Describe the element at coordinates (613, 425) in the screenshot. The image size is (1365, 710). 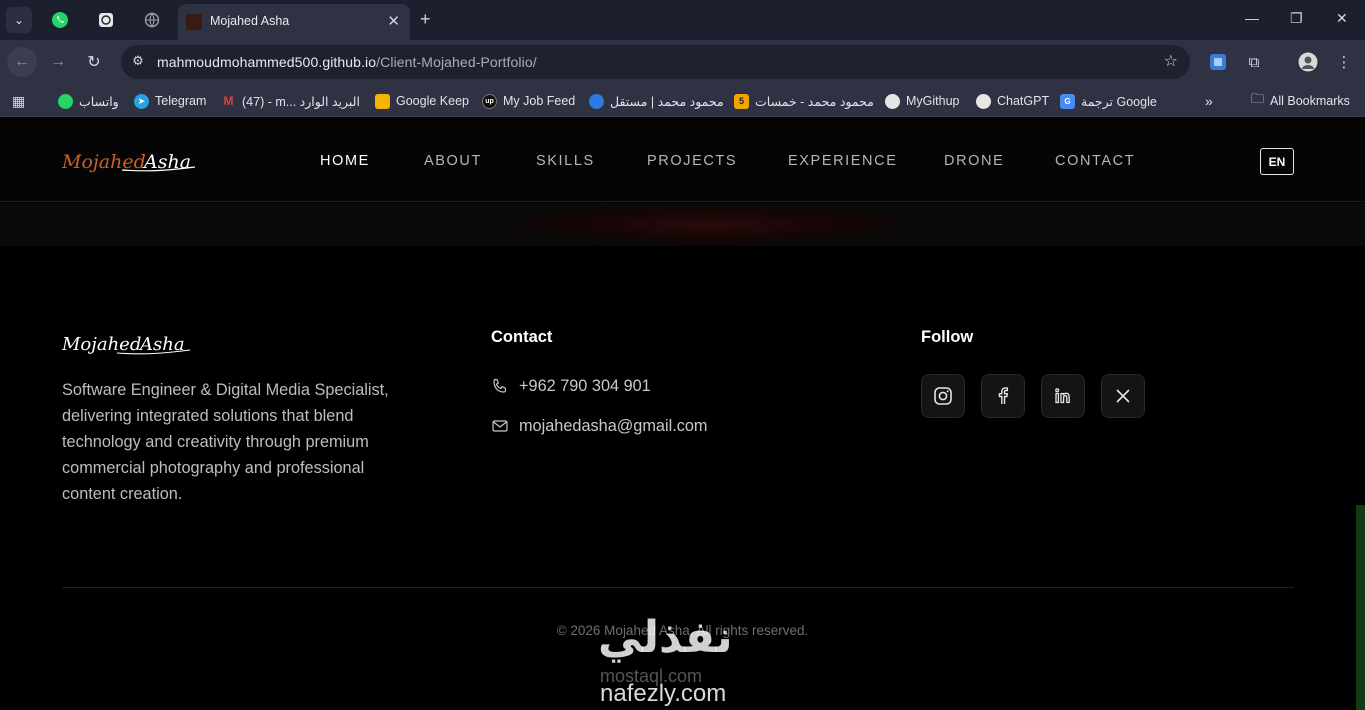
I see `email-text: mojahedasha@gmail.com` at that location.